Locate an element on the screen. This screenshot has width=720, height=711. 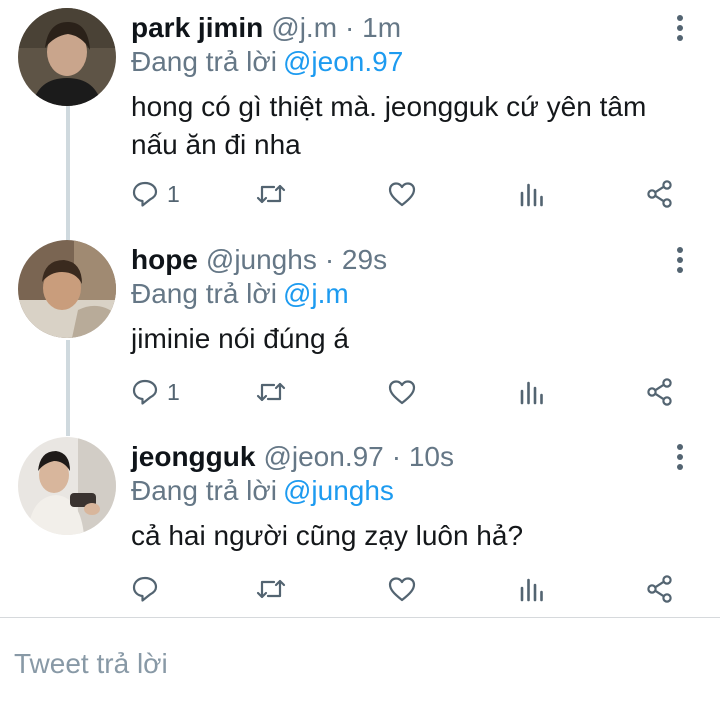
tweet-time: · 1m is located at coordinates (373, 27).